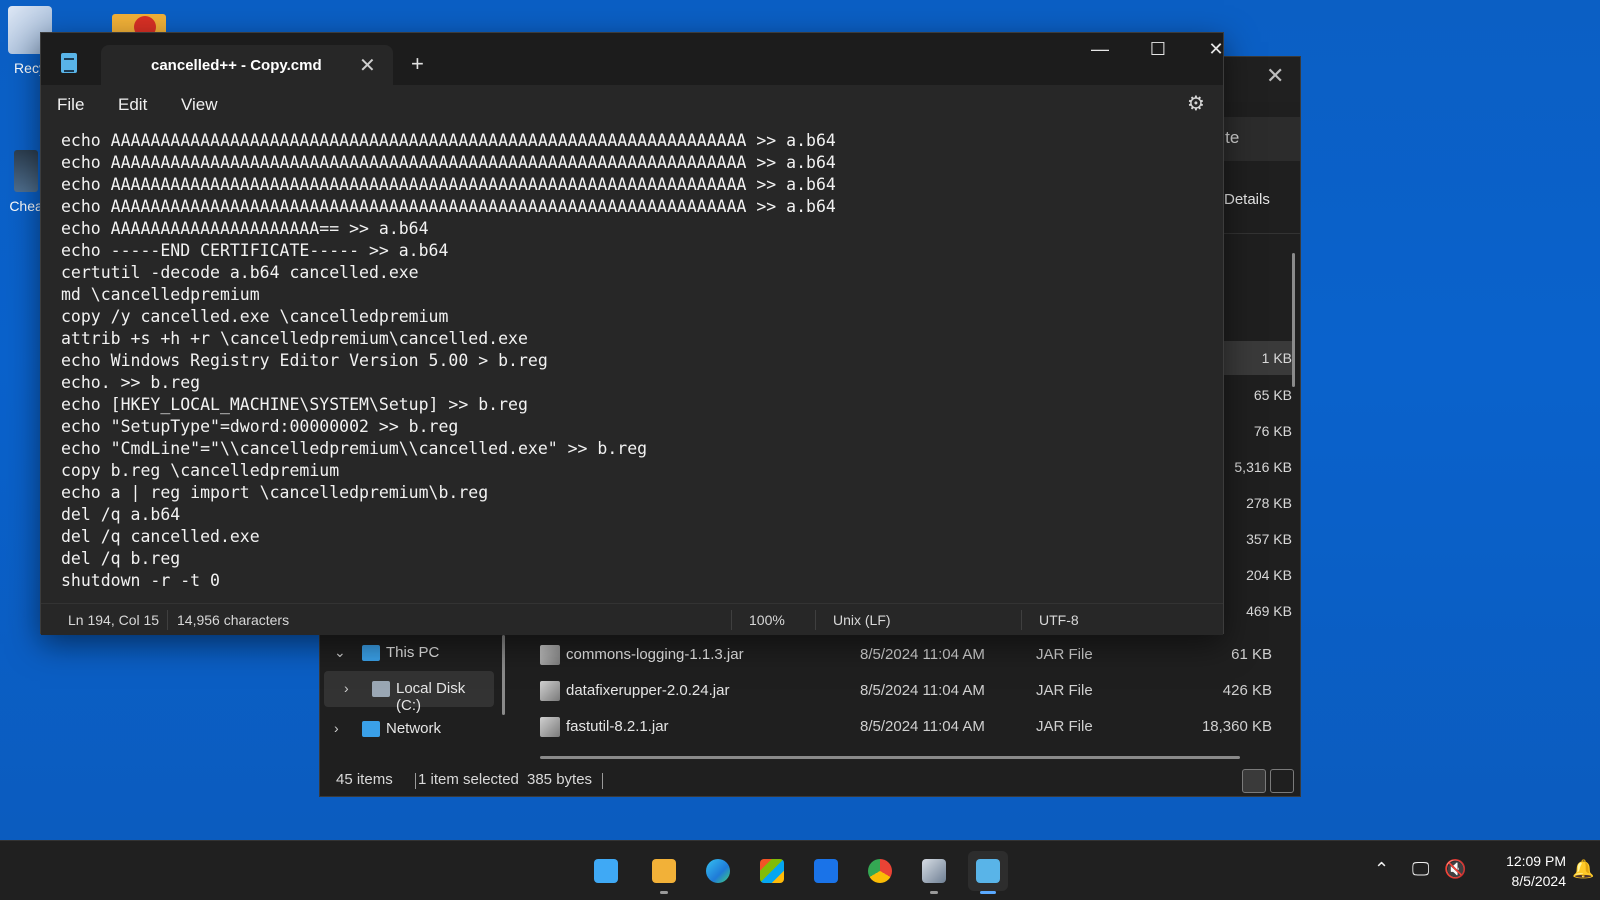 The image size is (1600, 900). I want to click on menu-file: File, so click(70, 105).